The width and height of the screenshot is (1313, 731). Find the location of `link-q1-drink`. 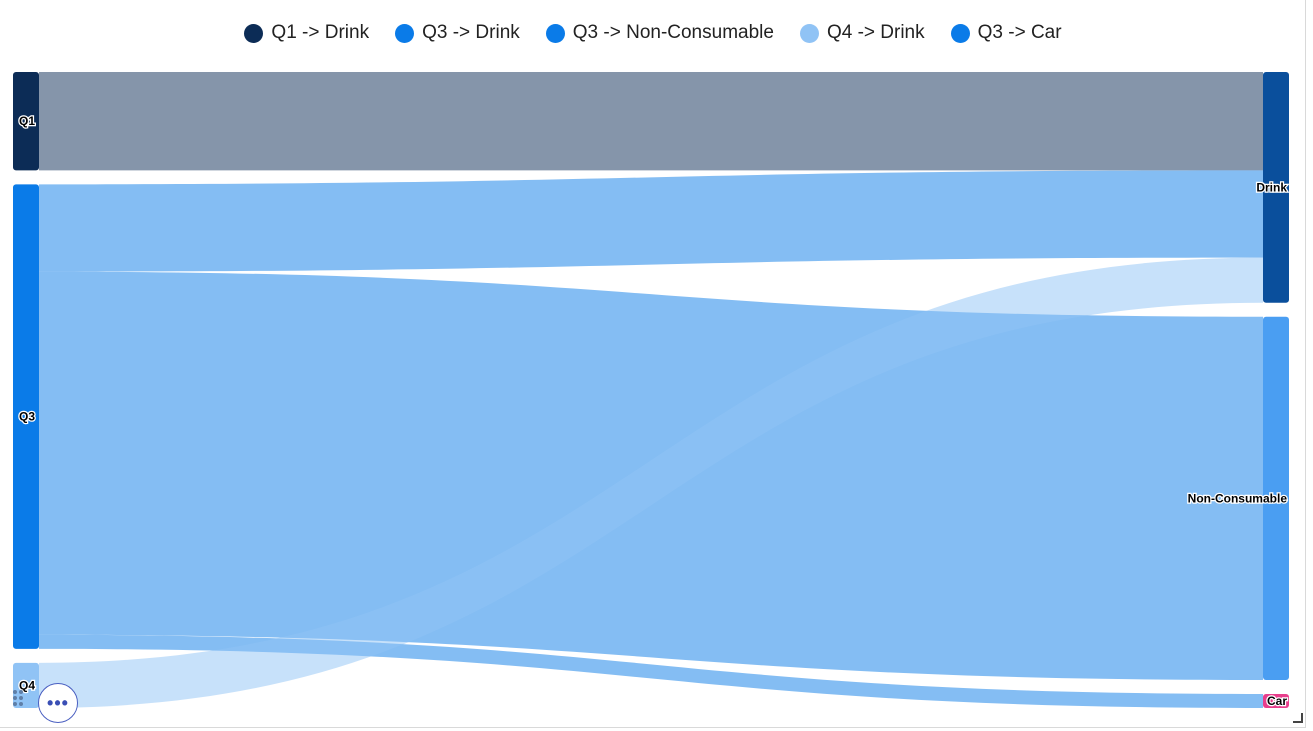

link-q1-drink is located at coordinates (651, 121).